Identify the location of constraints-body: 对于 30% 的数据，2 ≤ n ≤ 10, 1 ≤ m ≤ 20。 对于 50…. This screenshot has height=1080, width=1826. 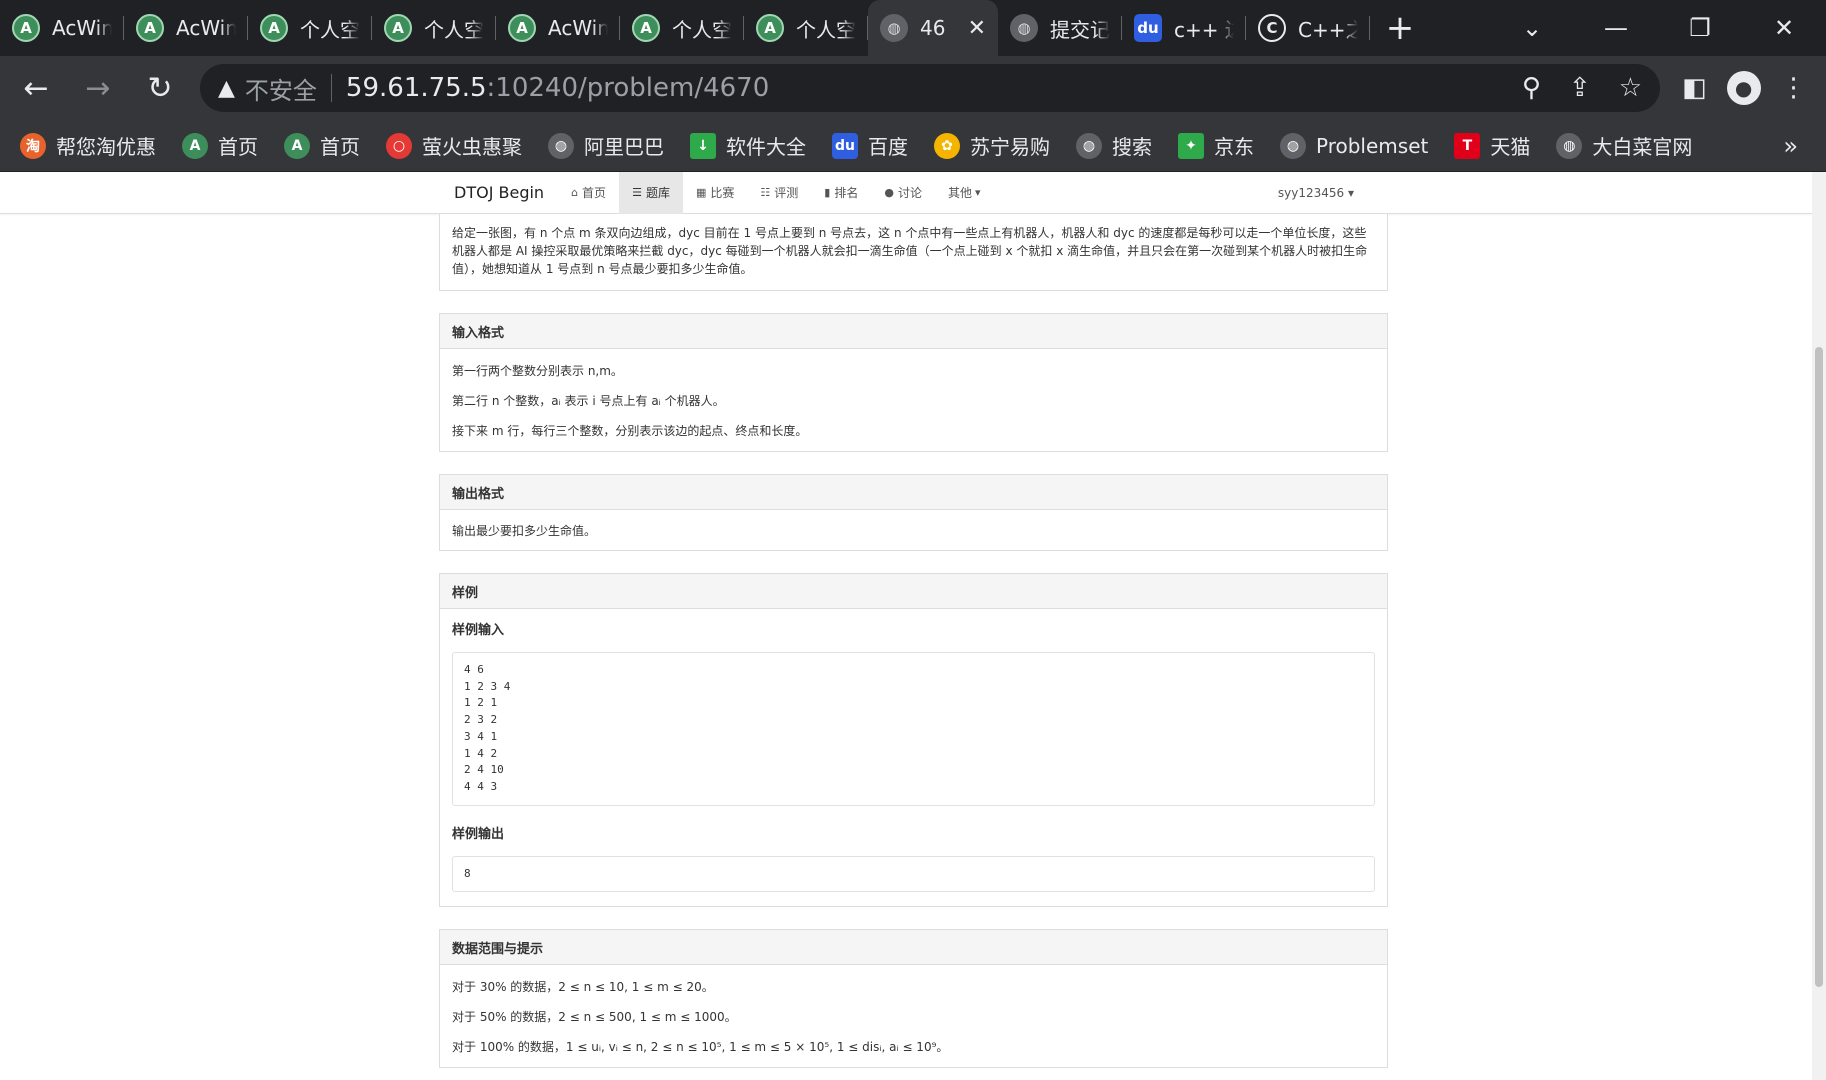
(913, 1016).